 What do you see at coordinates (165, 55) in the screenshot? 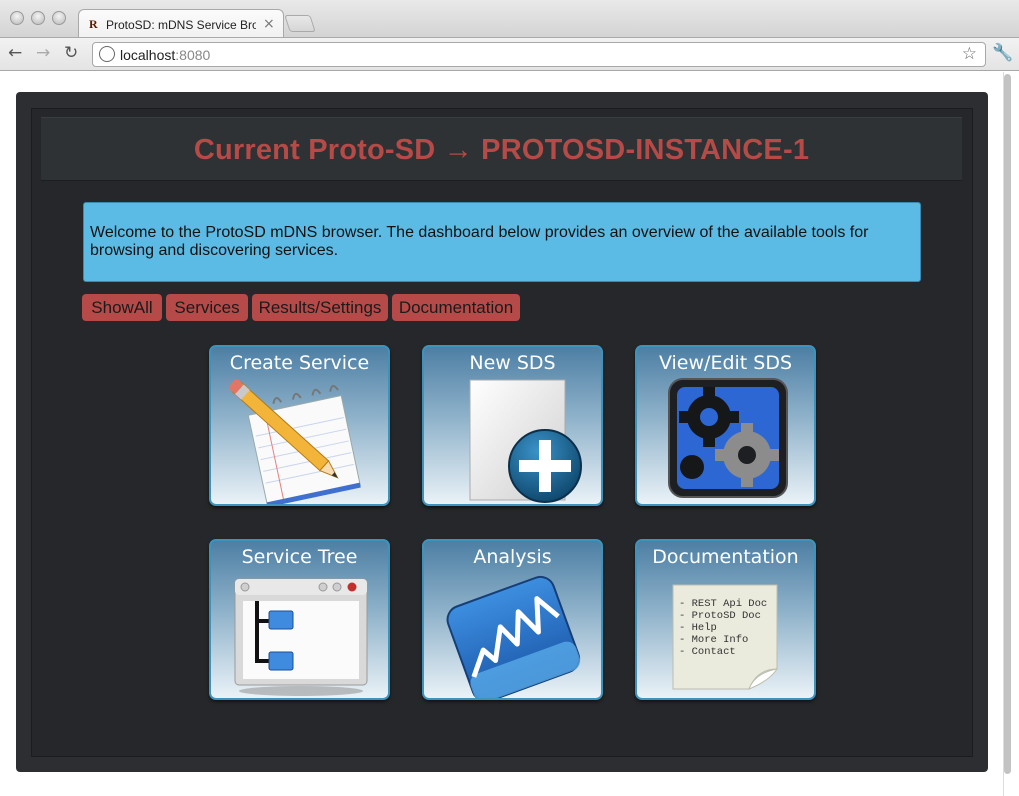
I see `url-text: localhost:8080` at bounding box center [165, 55].